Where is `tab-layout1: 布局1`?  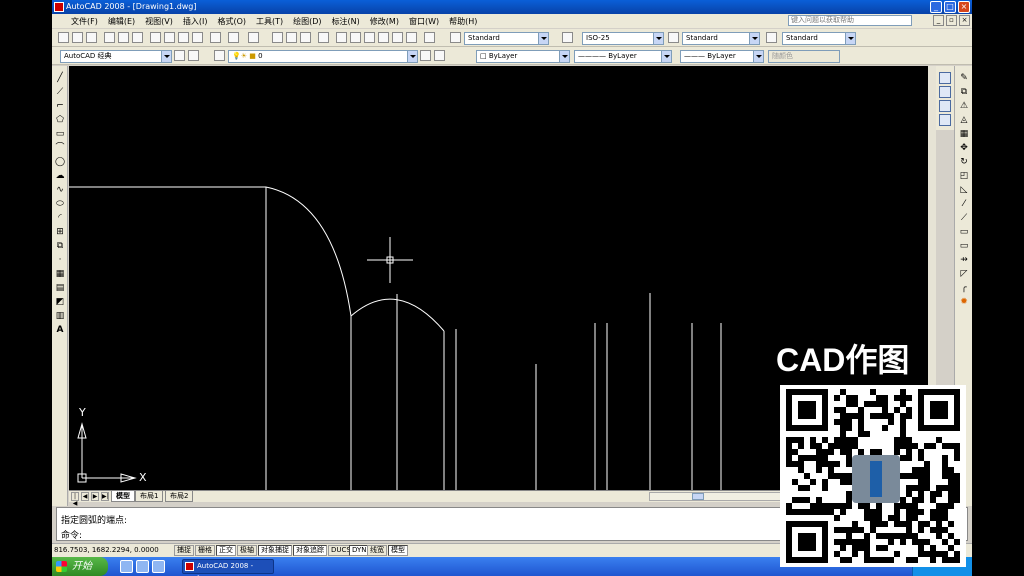
tab-layout1: 布局1 is located at coordinates (149, 496).